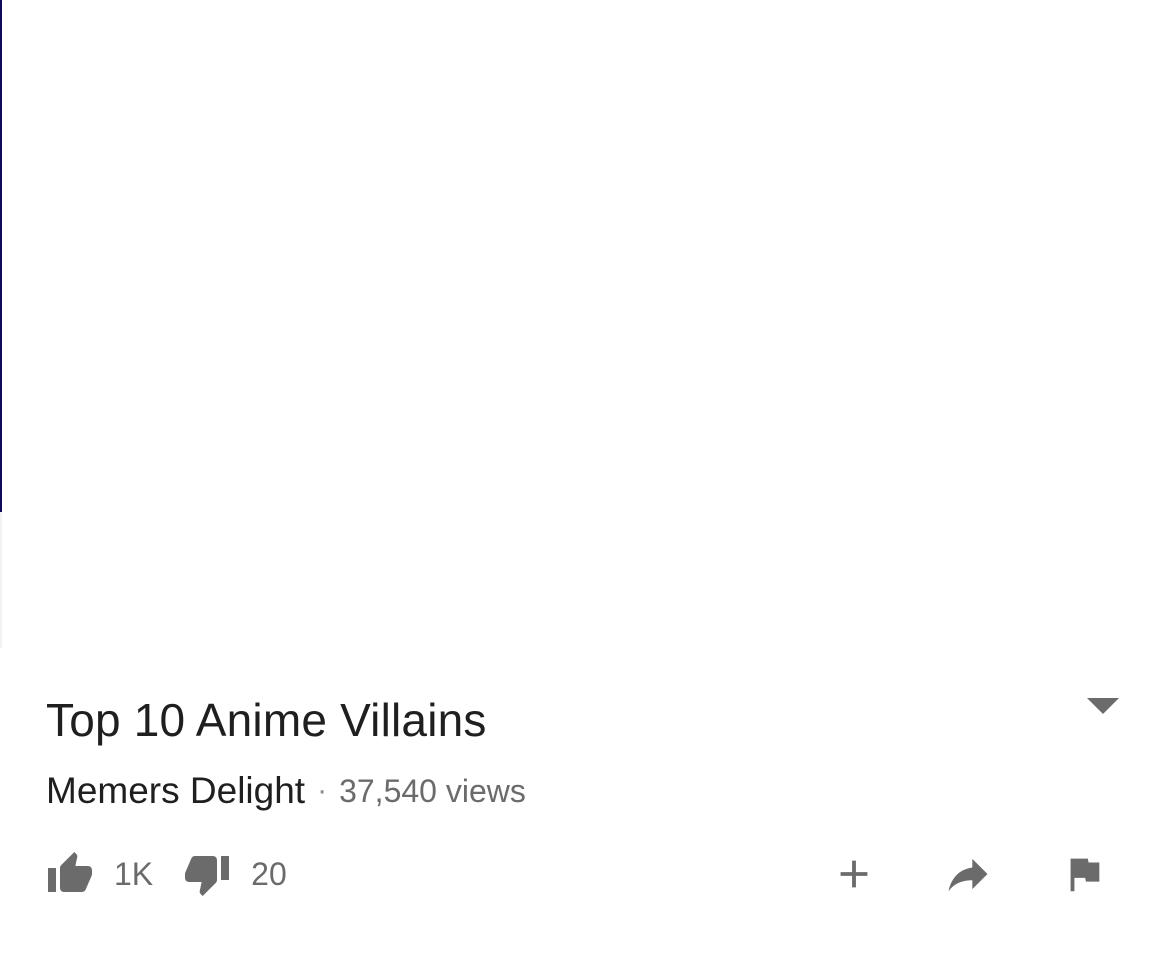 This screenshot has width=1152, height=961. Describe the element at coordinates (269, 873) in the screenshot. I see `dislike-count: 20` at that location.